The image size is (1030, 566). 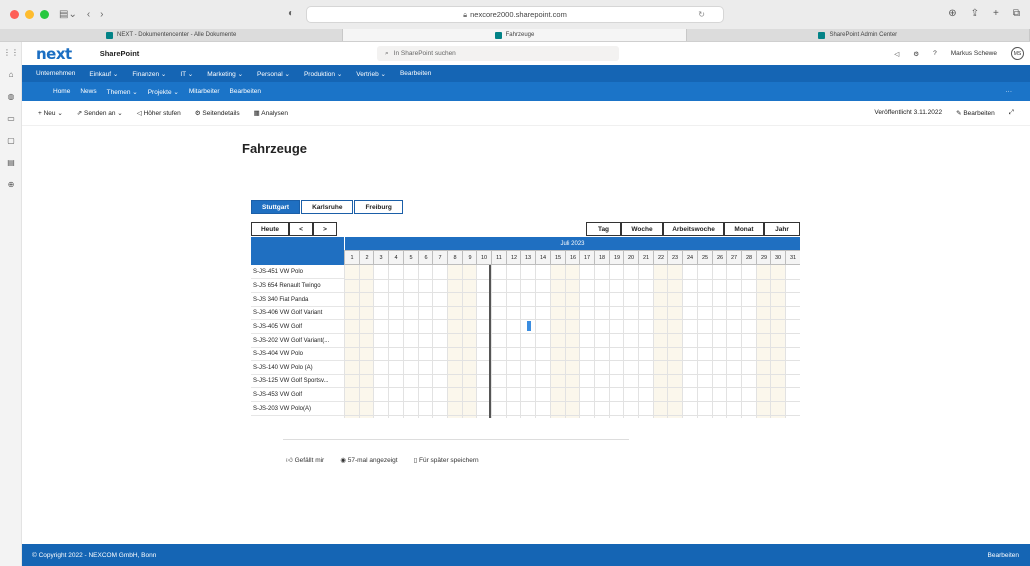 I want to click on vehicle-row-label: S-JS-203 VW Polo(A), so click(x=297, y=409).